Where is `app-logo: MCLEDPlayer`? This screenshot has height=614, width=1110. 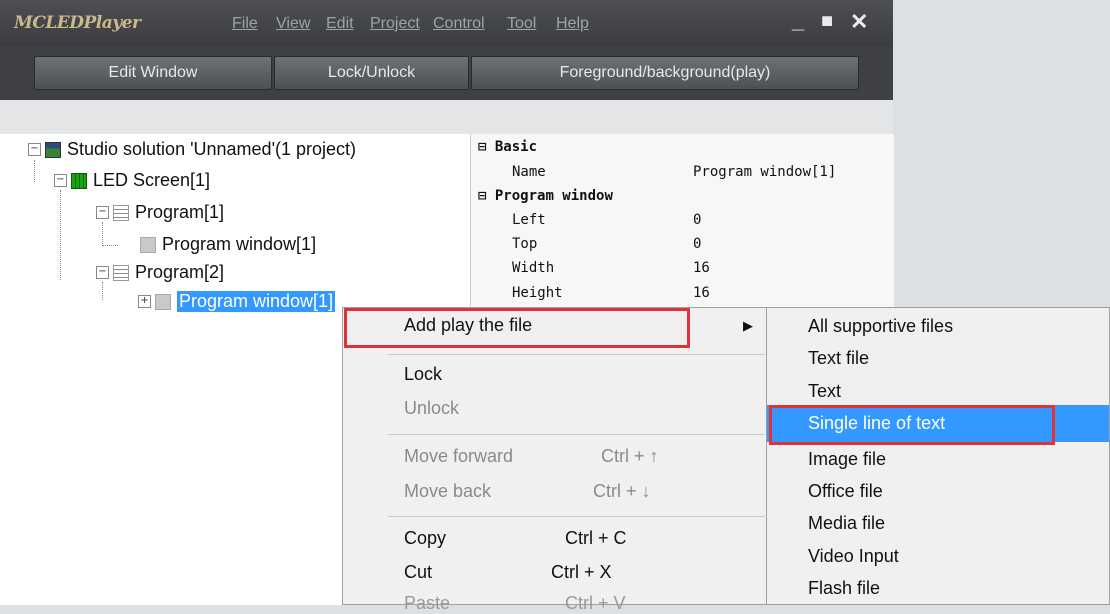 app-logo: MCLEDPlayer is located at coordinates (77, 23).